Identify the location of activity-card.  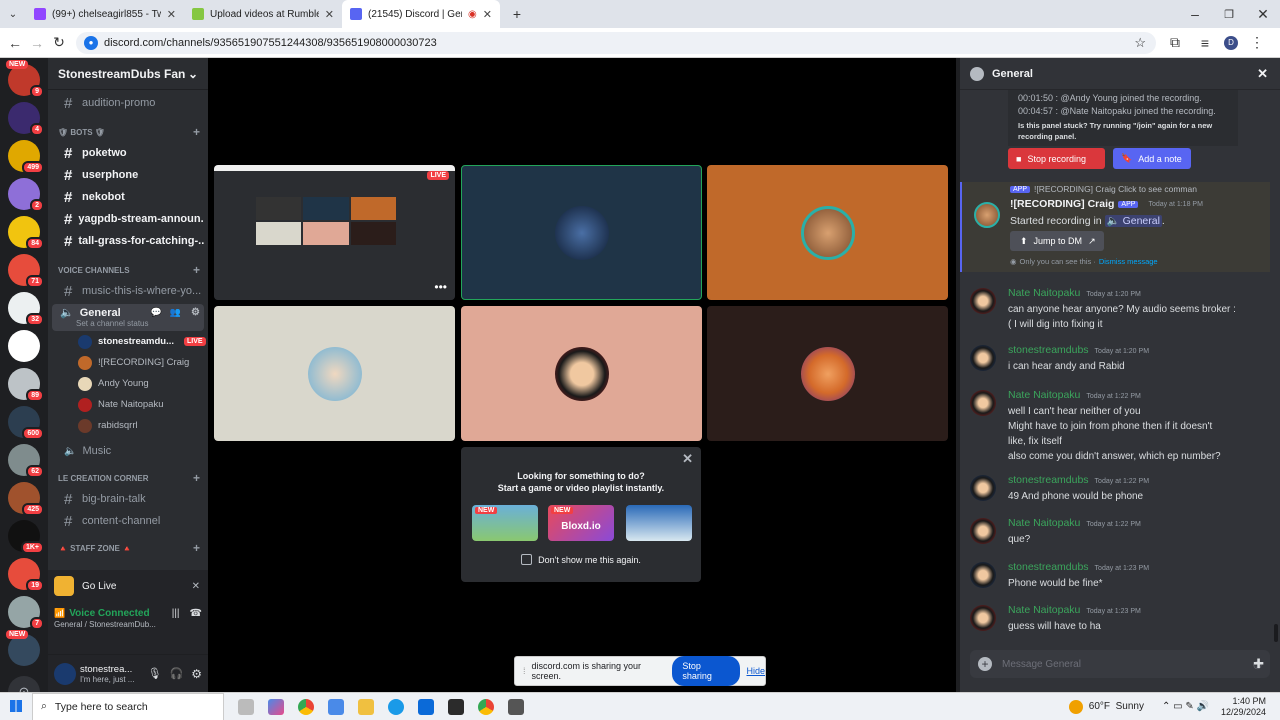
(659, 523).